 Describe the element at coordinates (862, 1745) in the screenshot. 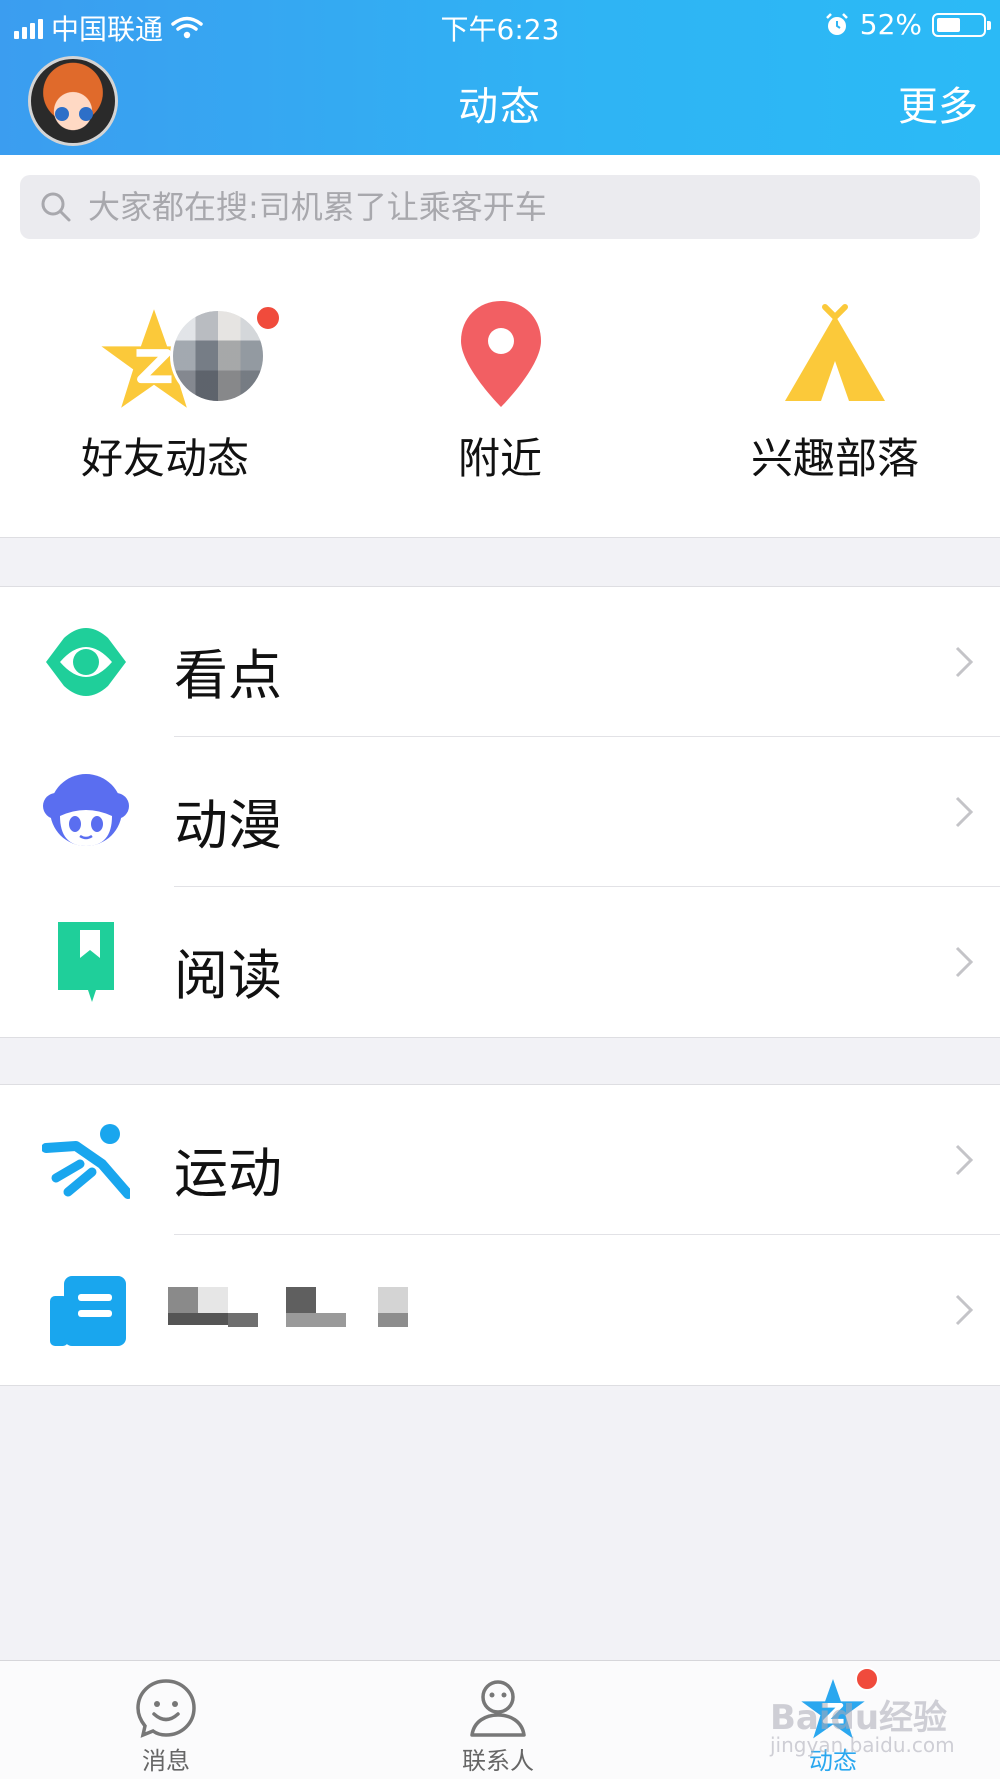

I see `watermark-url: jingyan.baidu.com` at that location.